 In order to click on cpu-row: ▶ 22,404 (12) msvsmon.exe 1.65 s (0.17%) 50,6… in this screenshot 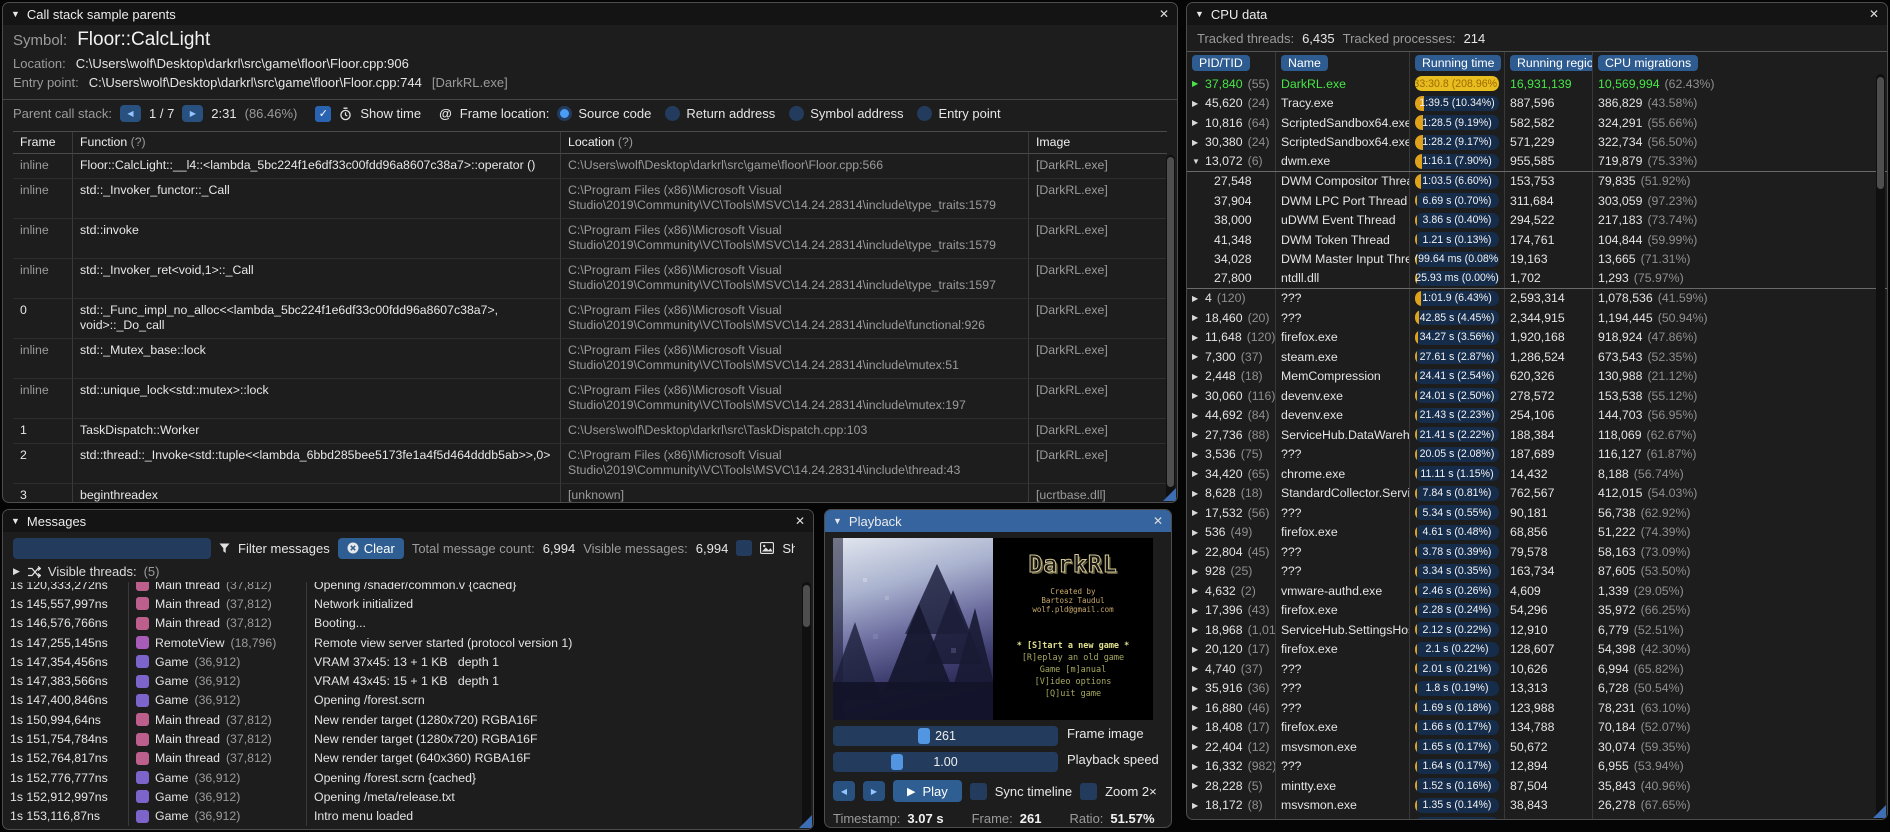, I will do `click(1537, 747)`.